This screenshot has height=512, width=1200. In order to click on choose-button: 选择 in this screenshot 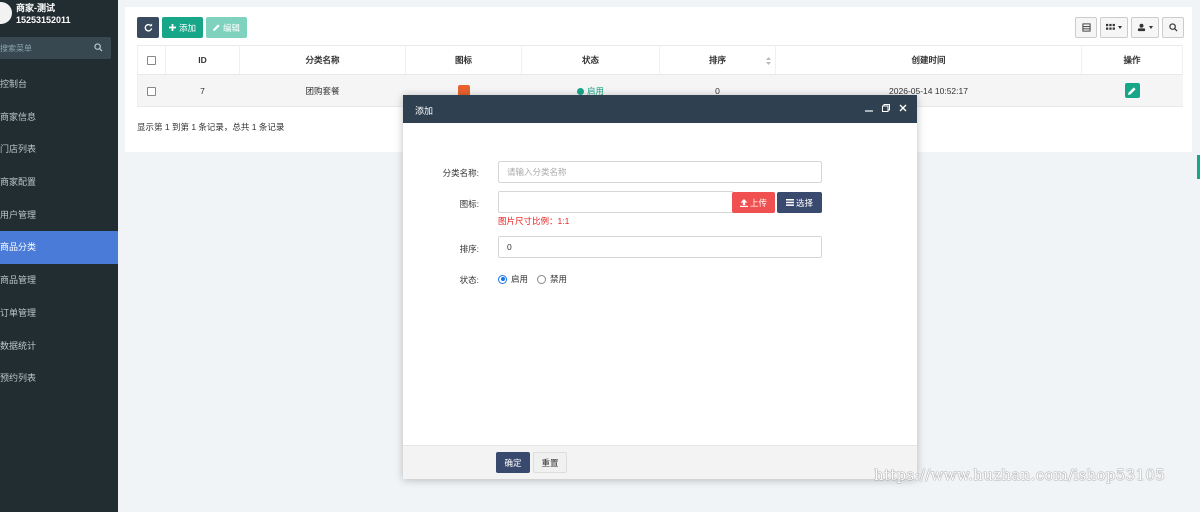, I will do `click(799, 202)`.